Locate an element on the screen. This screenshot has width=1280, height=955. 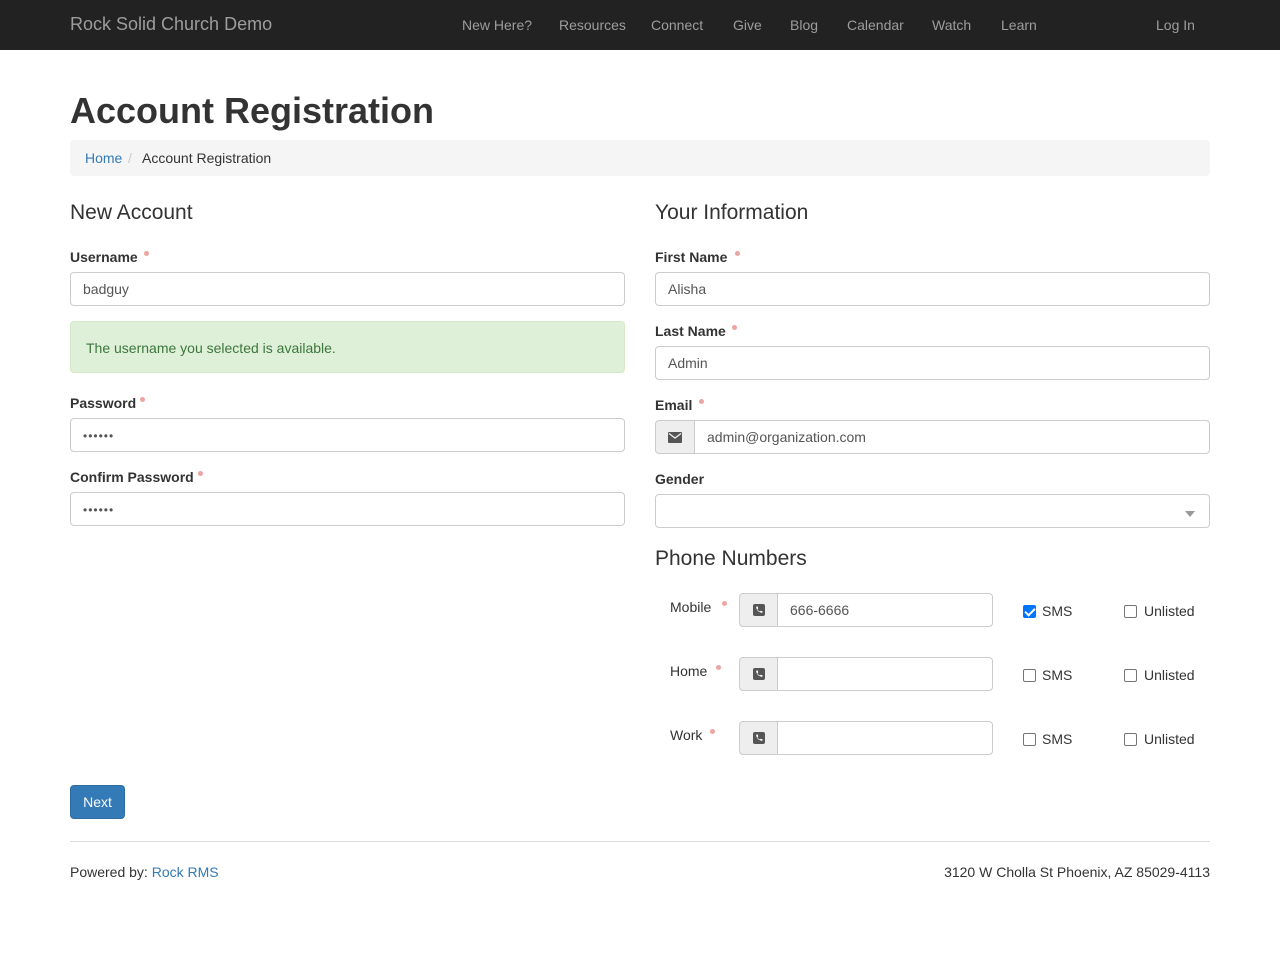
powered-by-text: Powered by: is located at coordinates (111, 872).